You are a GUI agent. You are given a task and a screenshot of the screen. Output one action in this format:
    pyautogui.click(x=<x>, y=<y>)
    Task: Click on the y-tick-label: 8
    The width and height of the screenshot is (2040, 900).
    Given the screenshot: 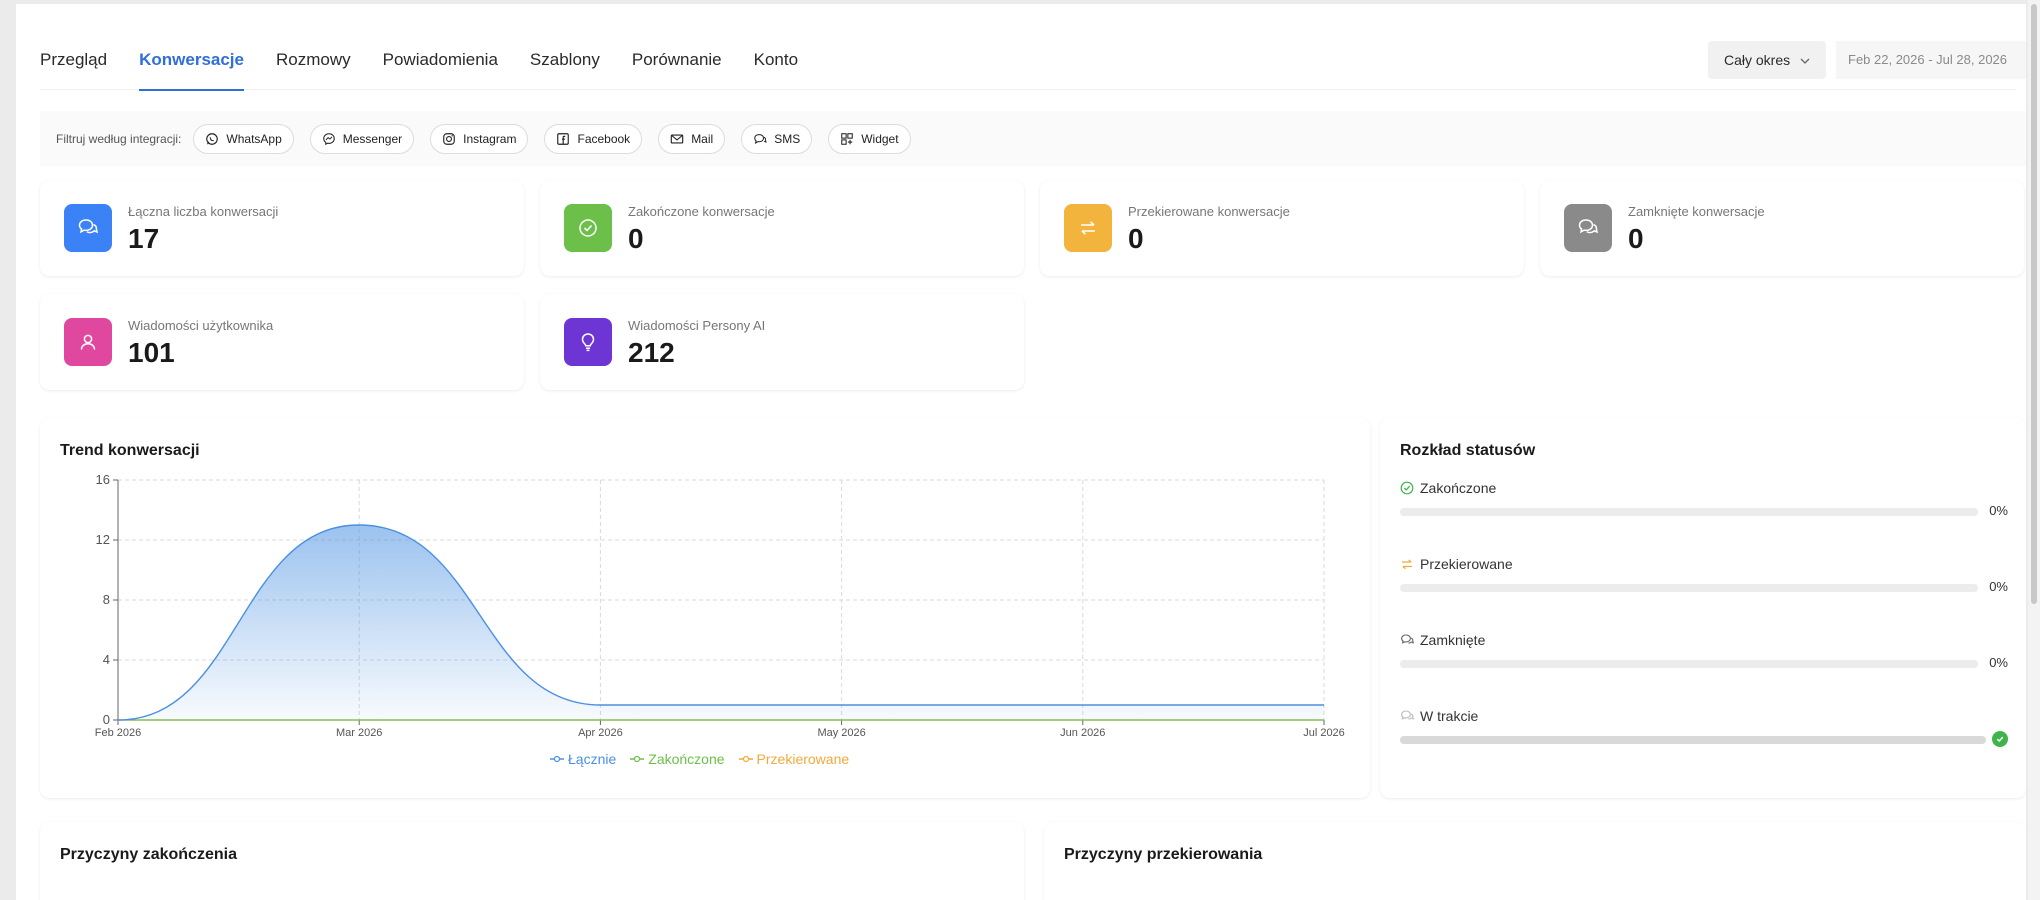 What is the action you would take?
    pyautogui.click(x=106, y=599)
    